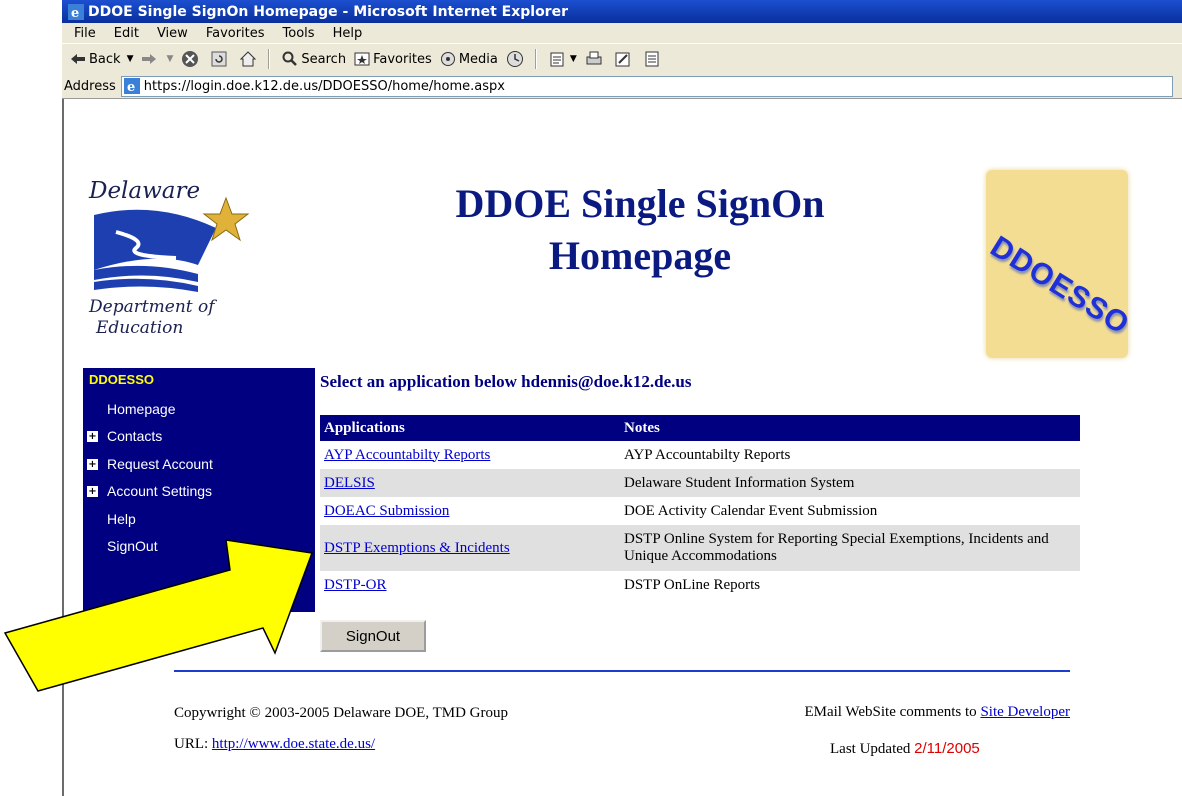  Describe the element at coordinates (90, 86) in the screenshot. I see `address-label: Address` at that location.